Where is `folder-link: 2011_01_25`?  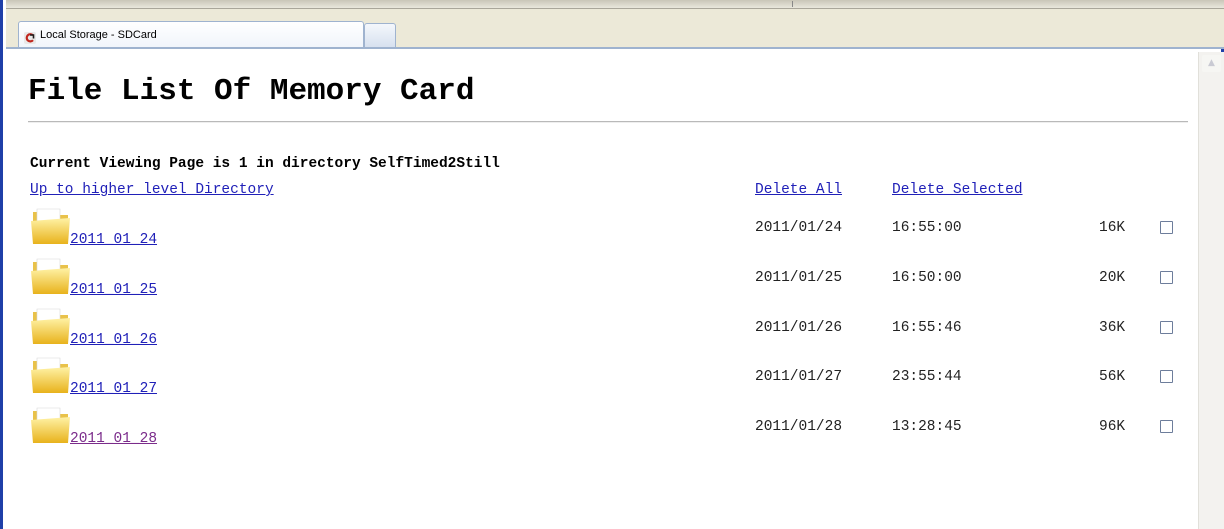 folder-link: 2011_01_25 is located at coordinates (113, 290).